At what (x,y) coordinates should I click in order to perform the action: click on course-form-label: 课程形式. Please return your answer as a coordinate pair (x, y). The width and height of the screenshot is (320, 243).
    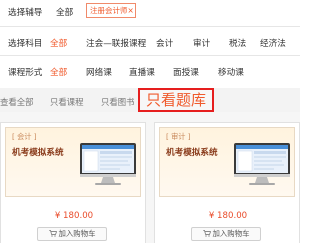
    Looking at the image, I should click on (25, 73).